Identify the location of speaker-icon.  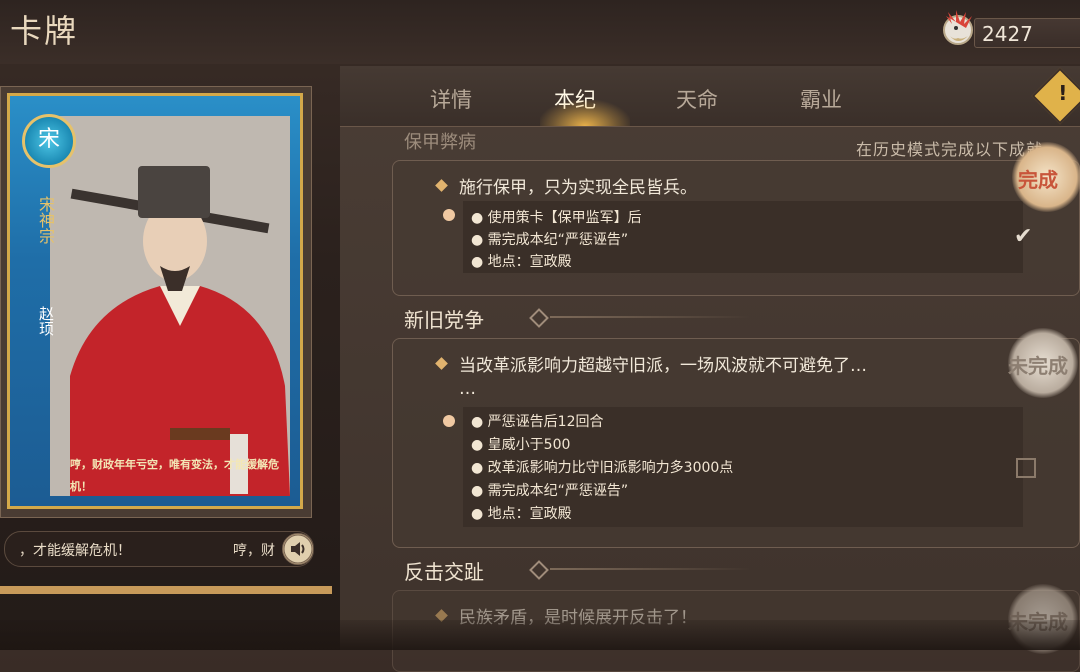
(298, 549).